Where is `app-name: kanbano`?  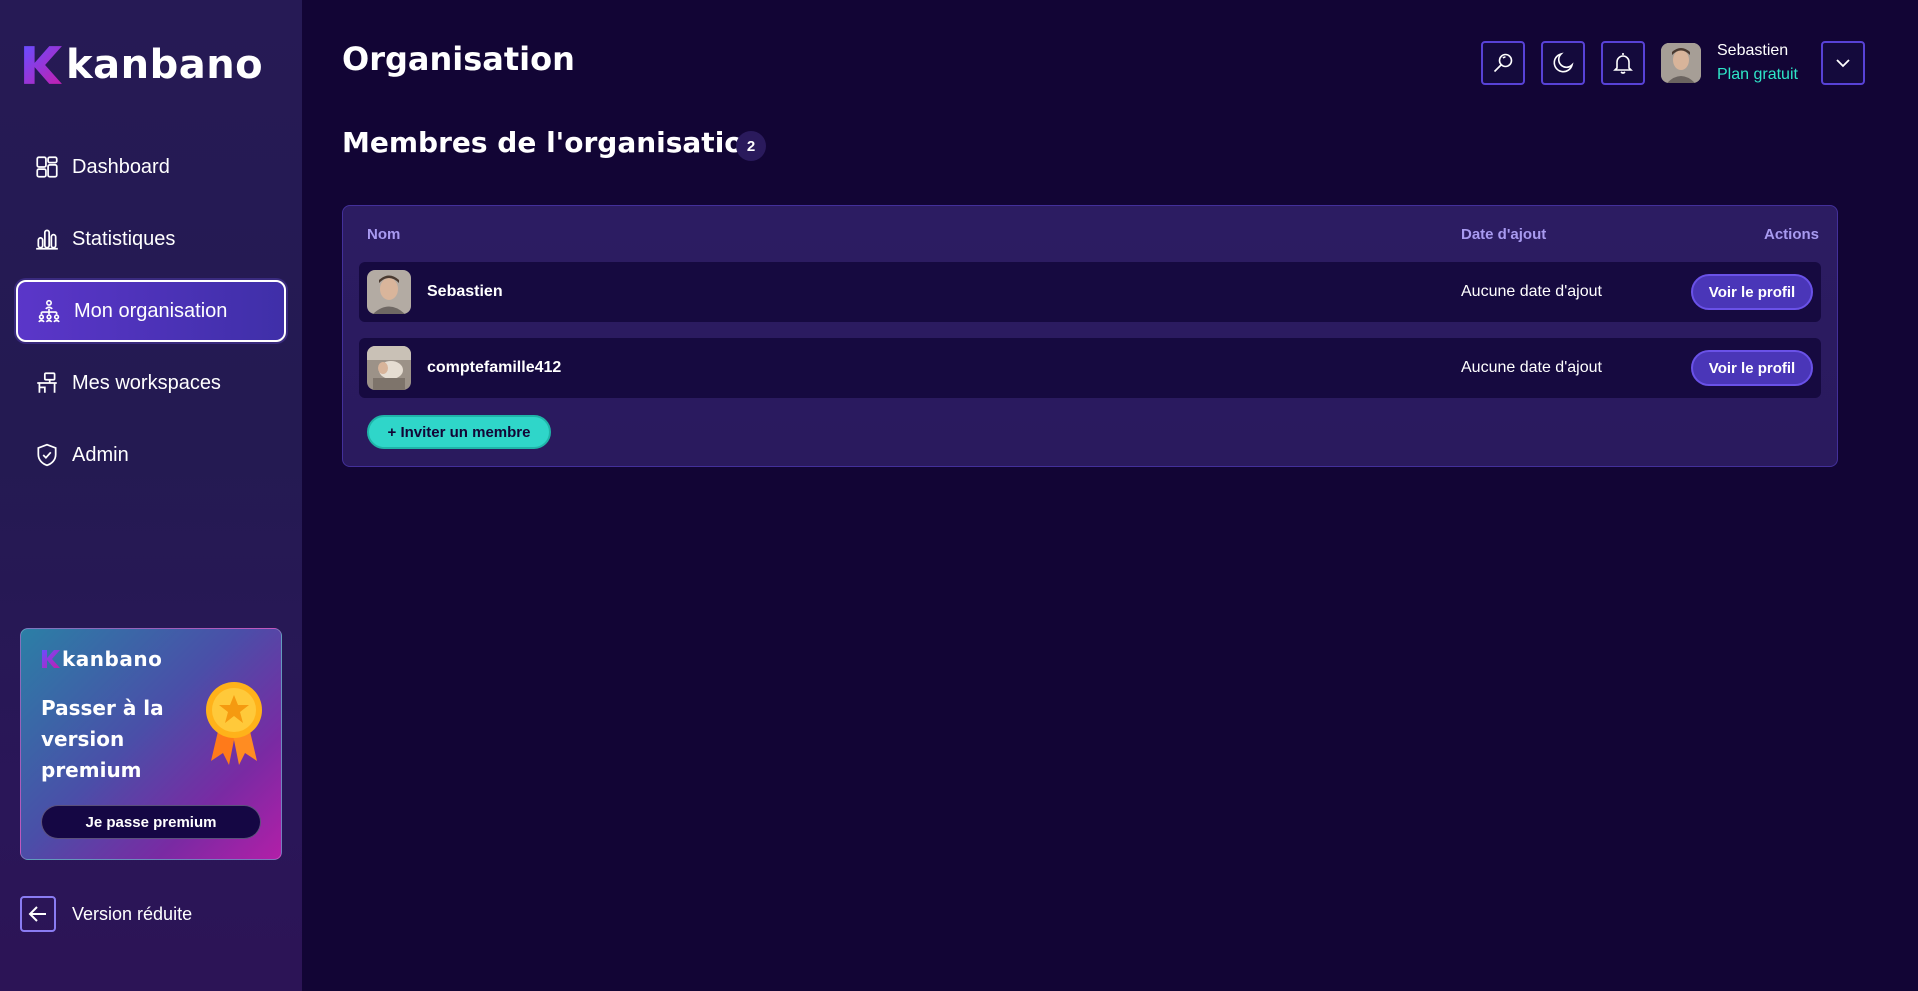 app-name: kanbano is located at coordinates (165, 65).